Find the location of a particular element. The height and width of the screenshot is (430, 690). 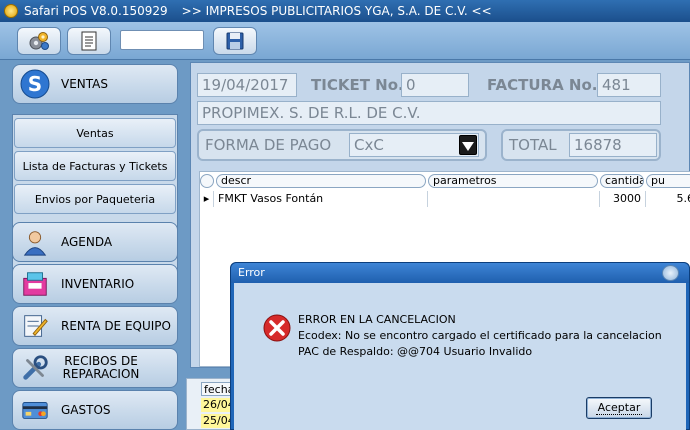

ticket-label: TICKET No. is located at coordinates (357, 85).